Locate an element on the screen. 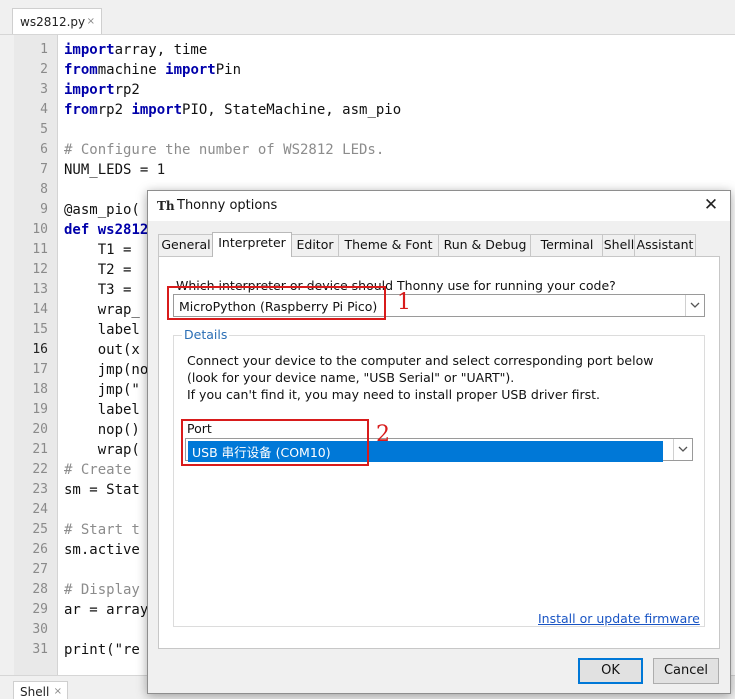 Image resolution: width=735 pixels, height=699 pixels. line-number: 16 is located at coordinates (40, 349).